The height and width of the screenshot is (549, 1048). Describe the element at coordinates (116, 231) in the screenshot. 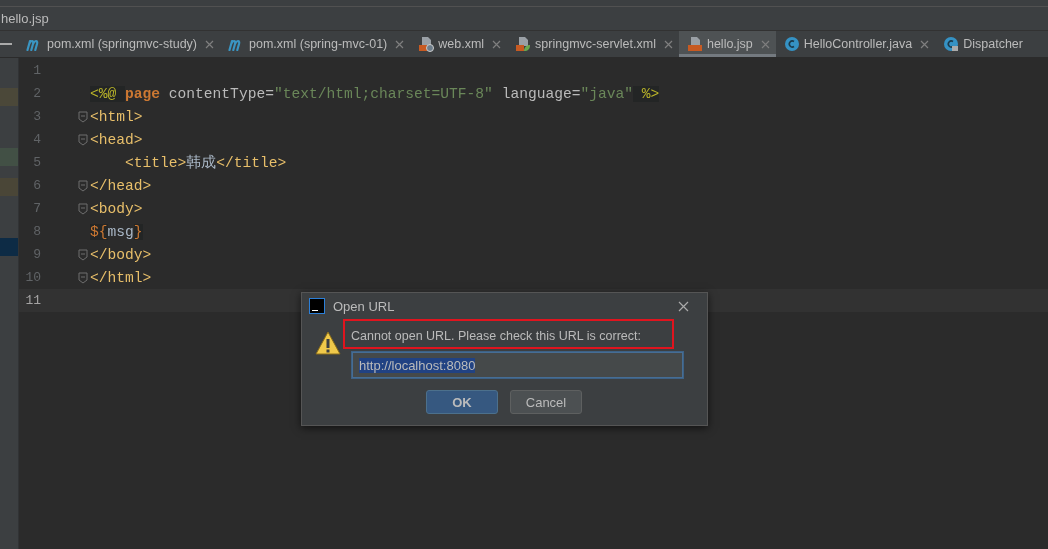

I see `code-line: ${msg}` at that location.